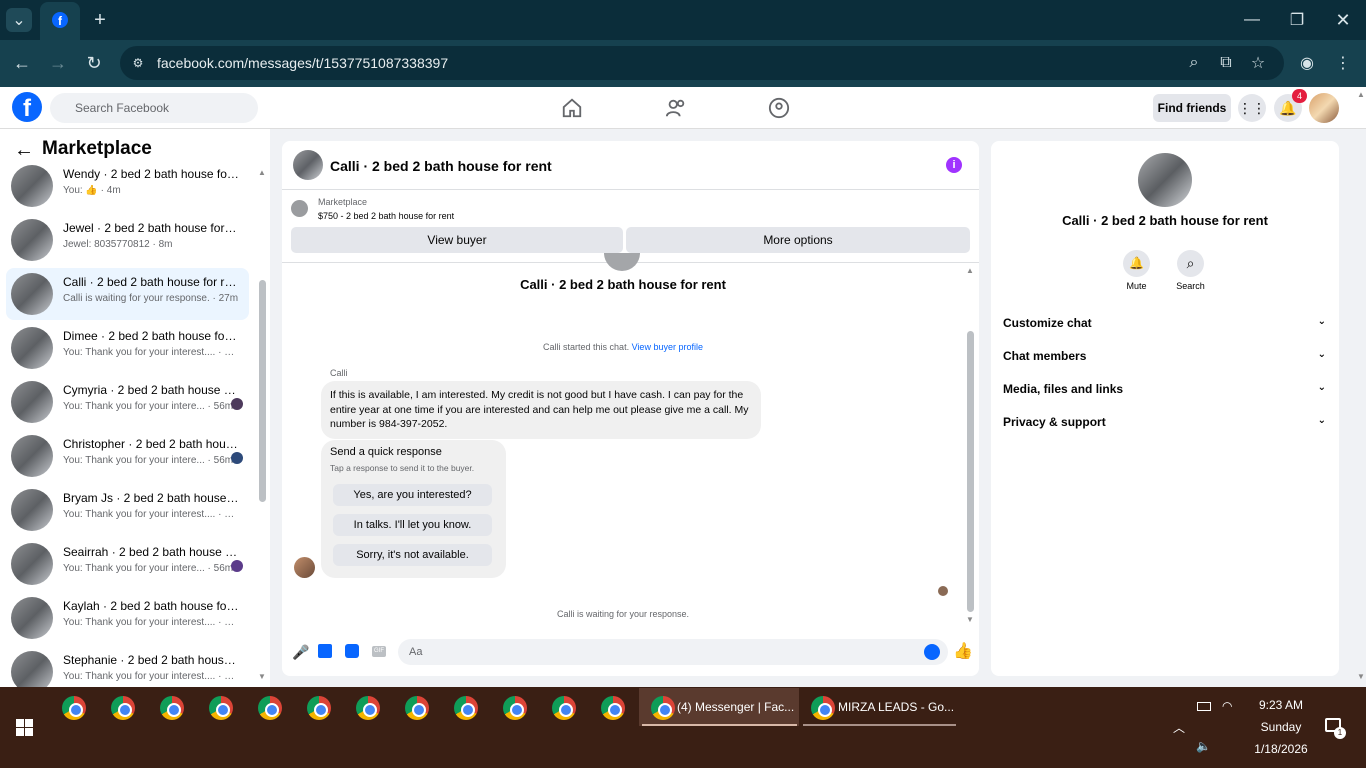 The height and width of the screenshot is (768, 1366). Describe the element at coordinates (1281, 705) in the screenshot. I see `clock-time: 9:23 AM` at that location.